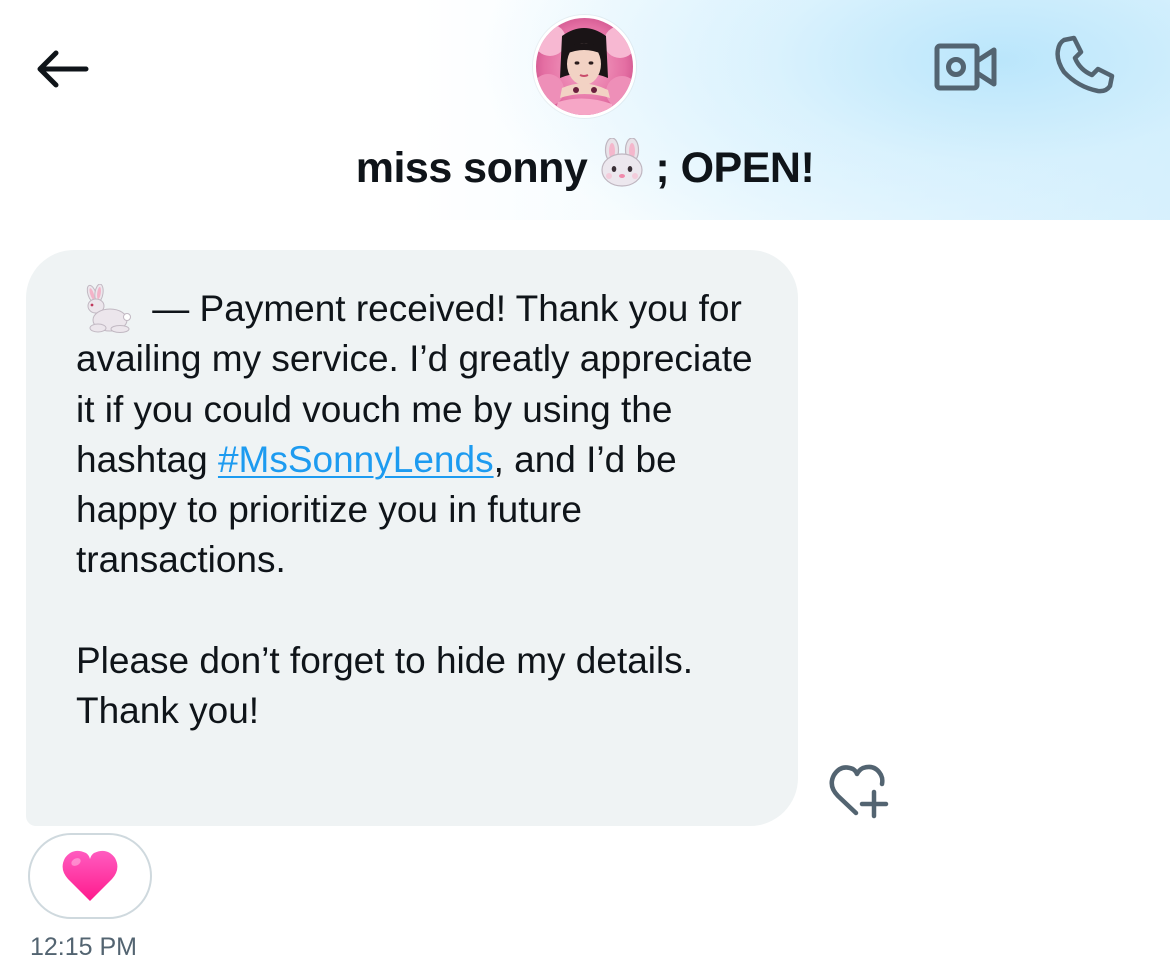  Describe the element at coordinates (84, 947) in the screenshot. I see `message-timestamp: 12:15 PM` at that location.